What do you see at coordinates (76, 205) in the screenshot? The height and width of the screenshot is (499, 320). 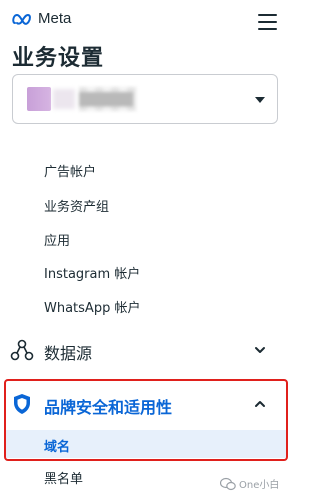 I see `sidebar-item-business-asset-groups: 业务资产组` at bounding box center [76, 205].